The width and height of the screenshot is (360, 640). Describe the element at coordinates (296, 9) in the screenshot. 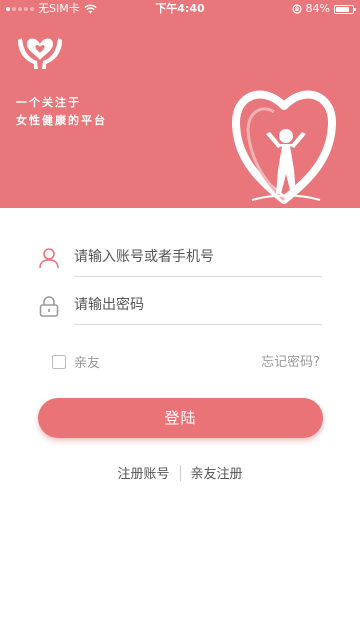

I see `rotation-lock-icon` at that location.